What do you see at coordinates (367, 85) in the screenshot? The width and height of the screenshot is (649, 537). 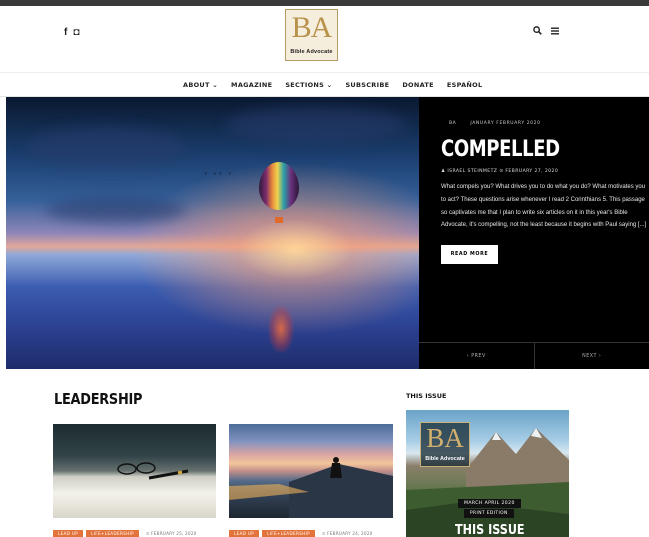 I see `nav-item-subscribe: SUBSCRIBE` at bounding box center [367, 85].